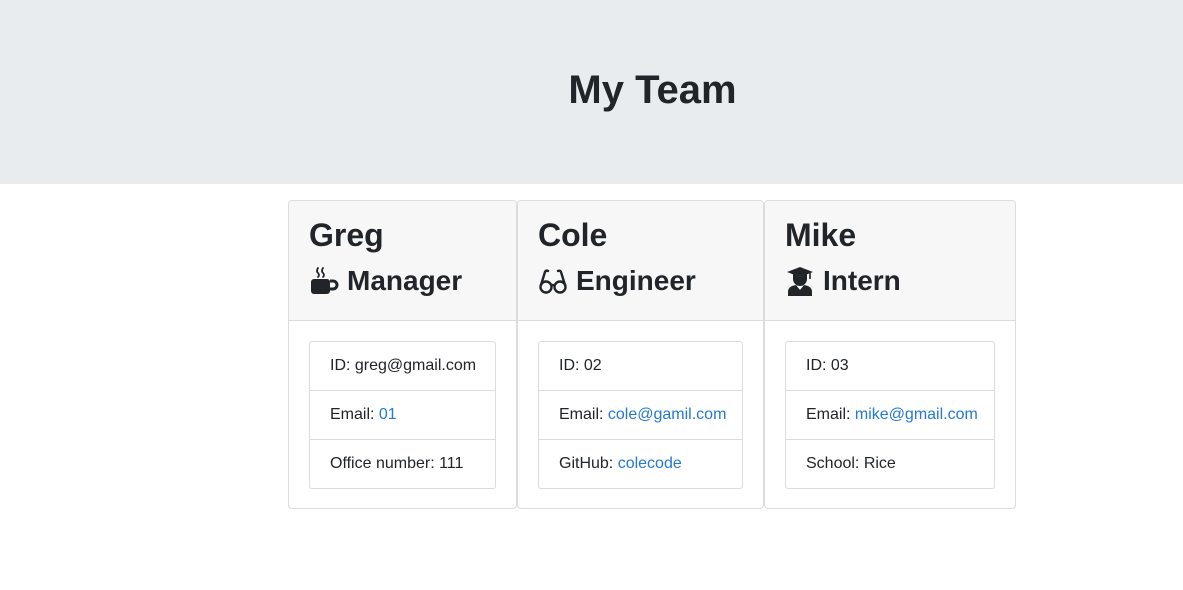 This screenshot has height=590, width=1183. What do you see at coordinates (588, 463) in the screenshot?
I see `github-label: GitHub:` at bounding box center [588, 463].